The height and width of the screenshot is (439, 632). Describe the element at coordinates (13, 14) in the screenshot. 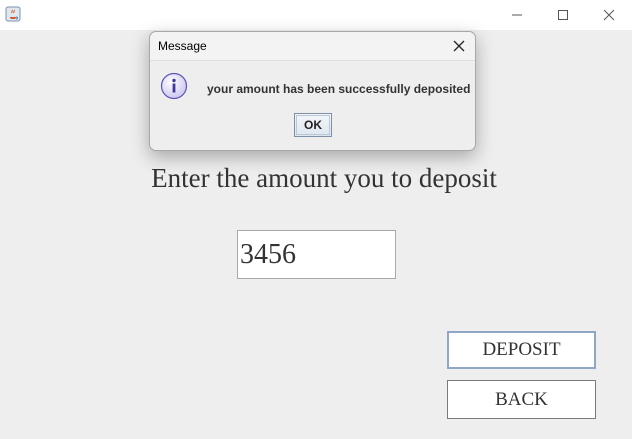

I see `java-cup-icon` at that location.